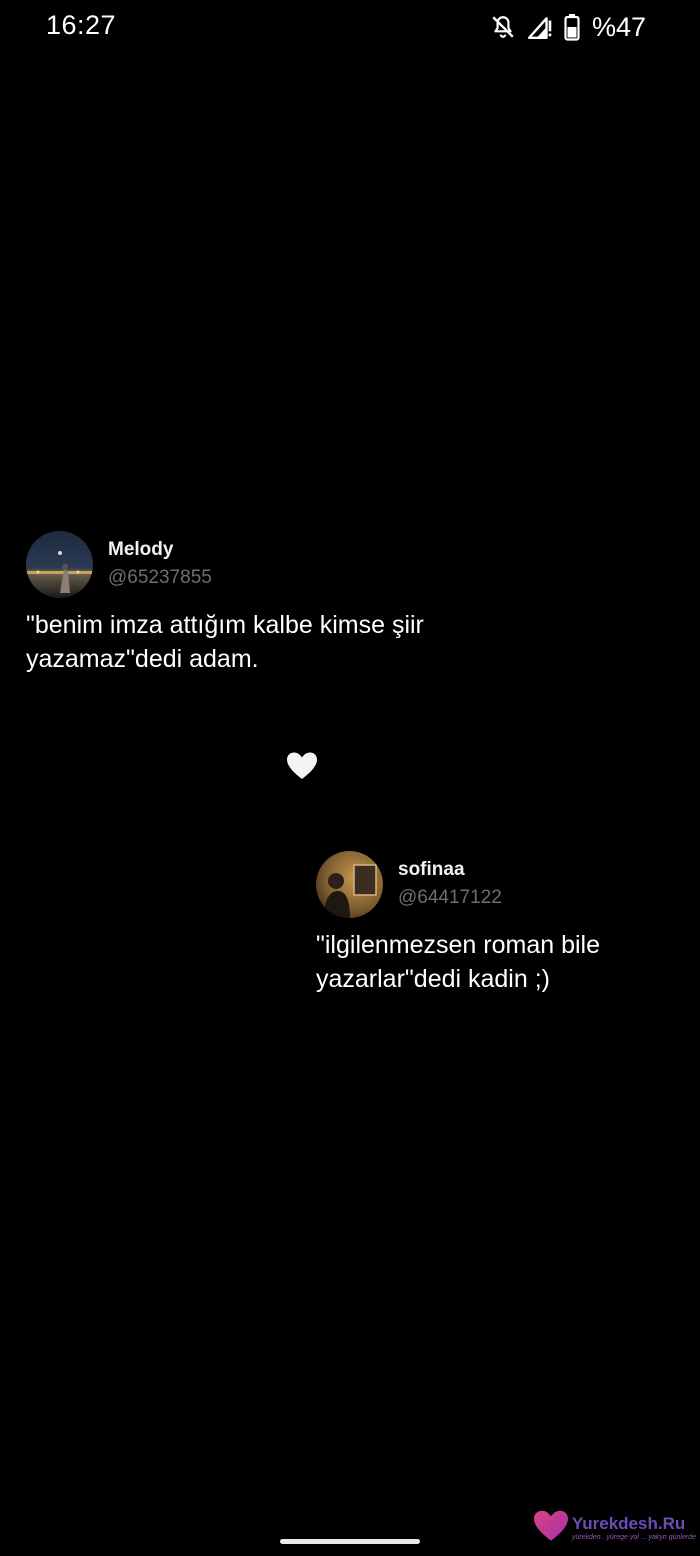  What do you see at coordinates (540, 27) in the screenshot?
I see `signal-no-data-icon` at bounding box center [540, 27].